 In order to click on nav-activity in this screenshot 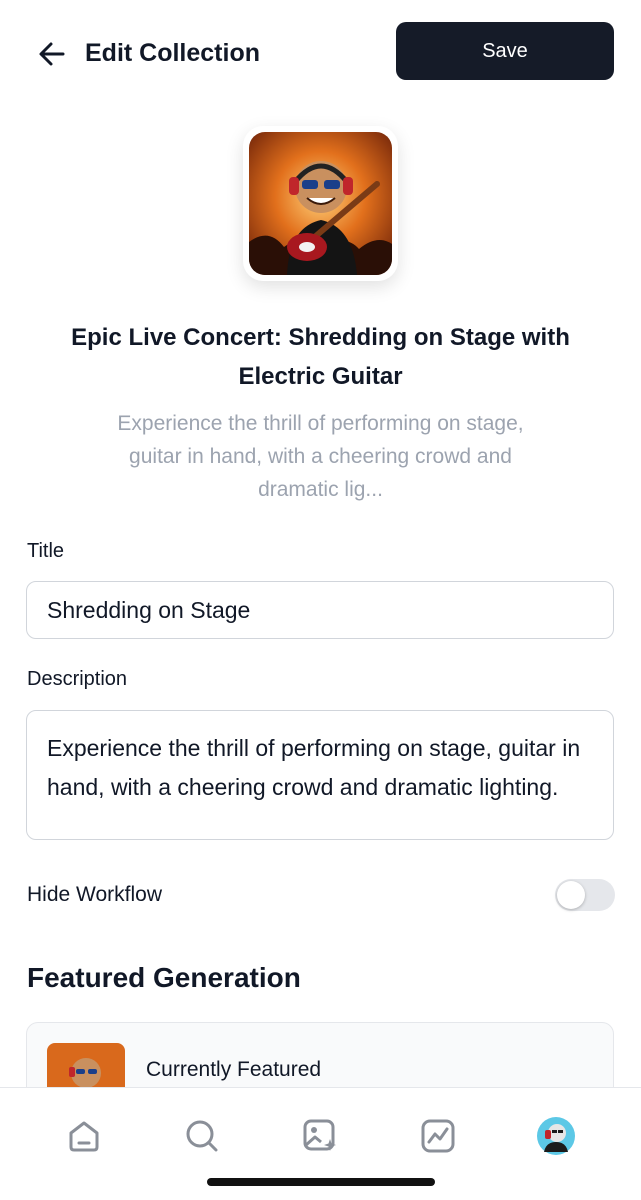, I will do `click(438, 1136)`.